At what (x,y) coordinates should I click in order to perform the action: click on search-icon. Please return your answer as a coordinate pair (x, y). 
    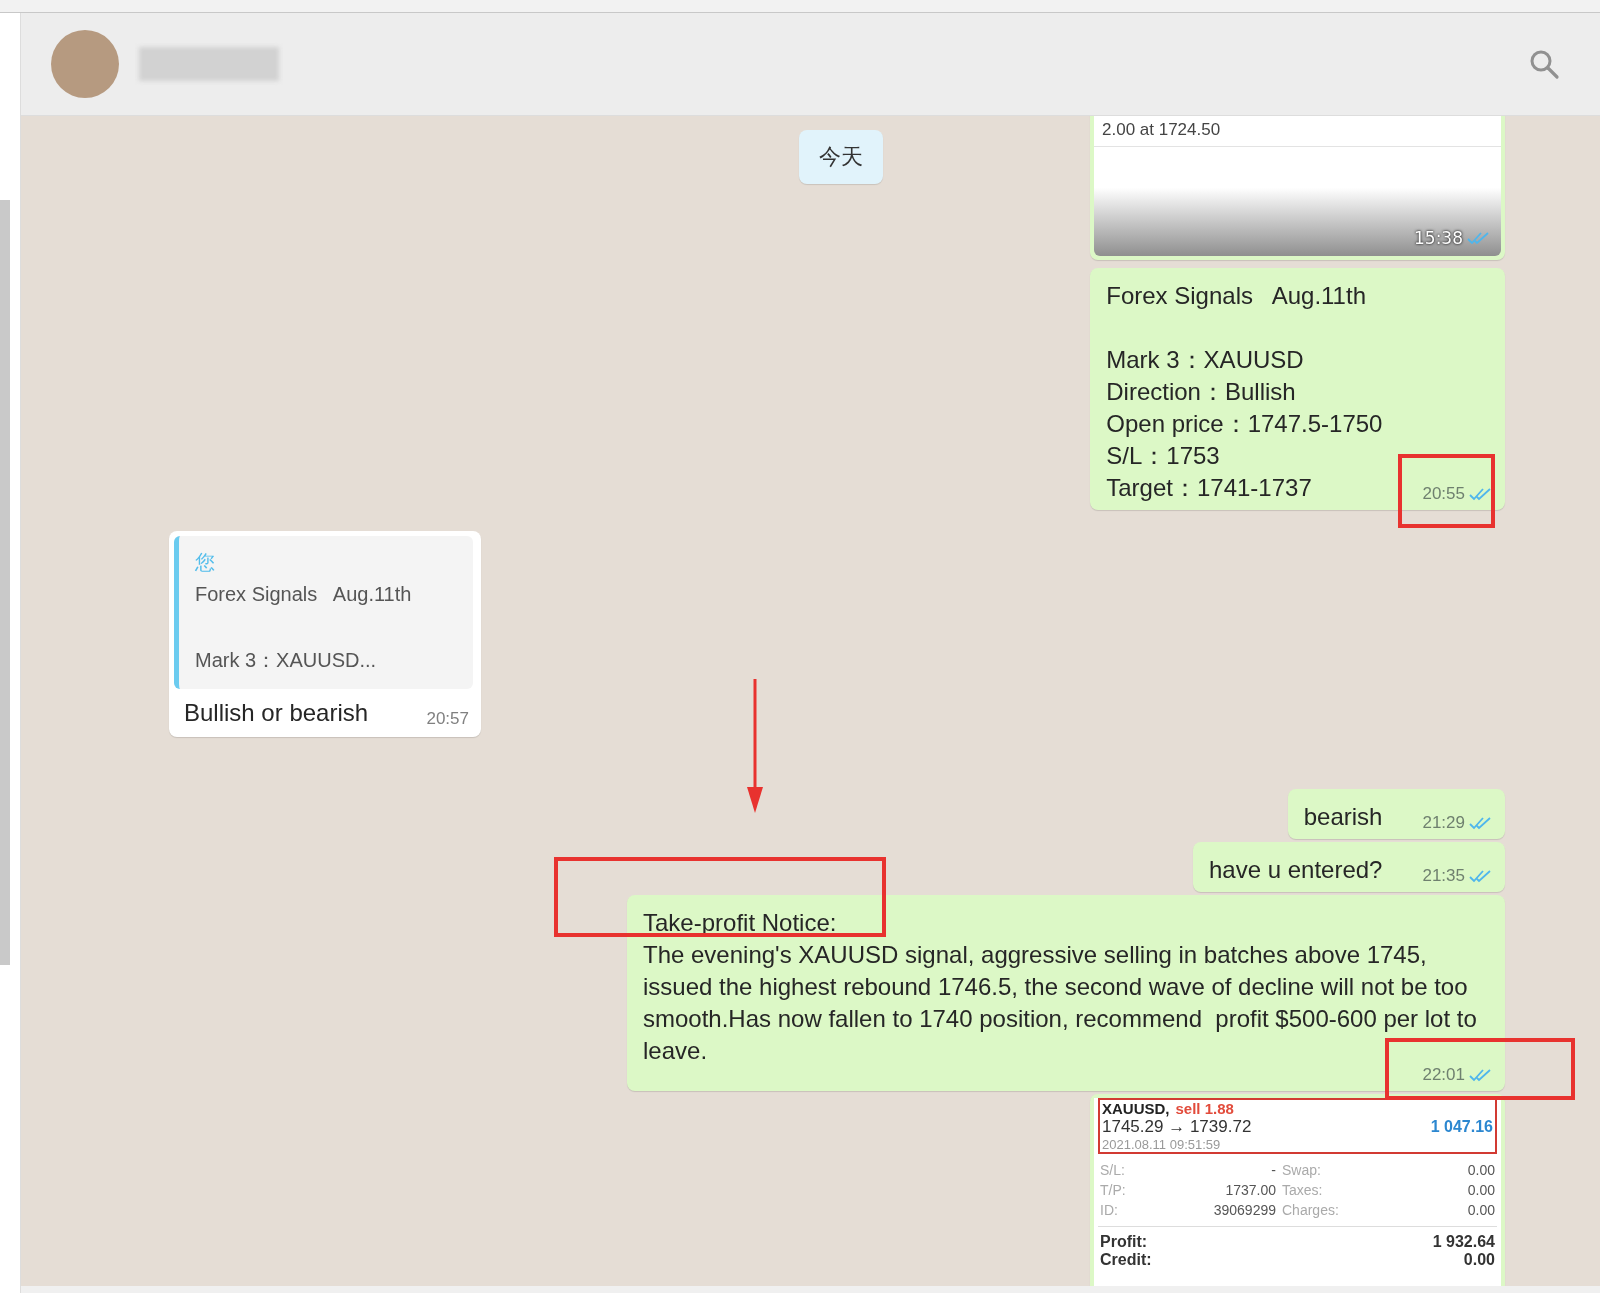
    Looking at the image, I should click on (1544, 64).